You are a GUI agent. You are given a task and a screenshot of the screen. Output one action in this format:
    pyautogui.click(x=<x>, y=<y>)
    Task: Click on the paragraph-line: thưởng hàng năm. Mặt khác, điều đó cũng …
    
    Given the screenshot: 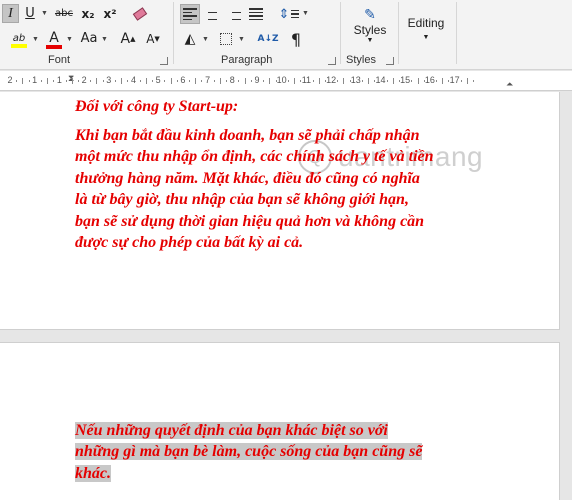 What is the action you would take?
    pyautogui.click(x=254, y=178)
    